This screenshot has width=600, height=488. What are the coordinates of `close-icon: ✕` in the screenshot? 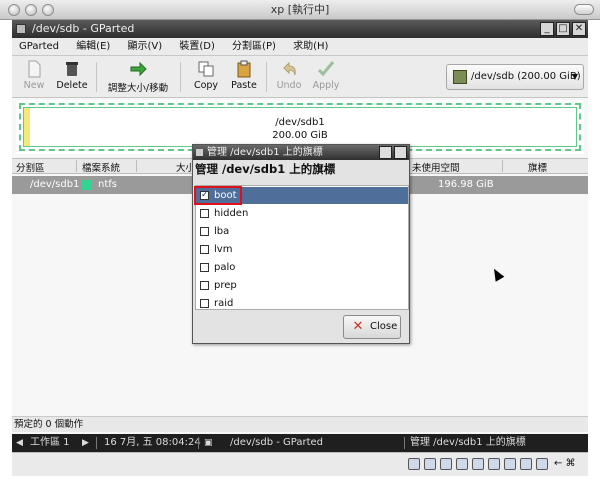 It's located at (579, 29).